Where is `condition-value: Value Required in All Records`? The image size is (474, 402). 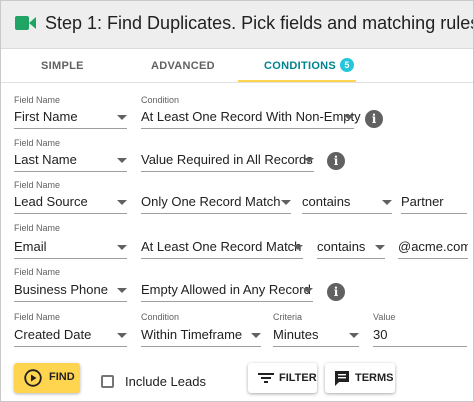
condition-value: Value Required in All Records is located at coordinates (227, 159).